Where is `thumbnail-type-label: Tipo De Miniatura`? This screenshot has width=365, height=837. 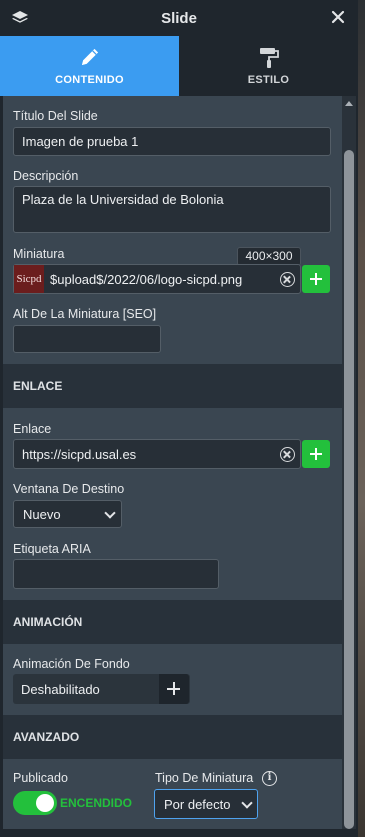 thumbnail-type-label: Tipo De Miniatura is located at coordinates (204, 778).